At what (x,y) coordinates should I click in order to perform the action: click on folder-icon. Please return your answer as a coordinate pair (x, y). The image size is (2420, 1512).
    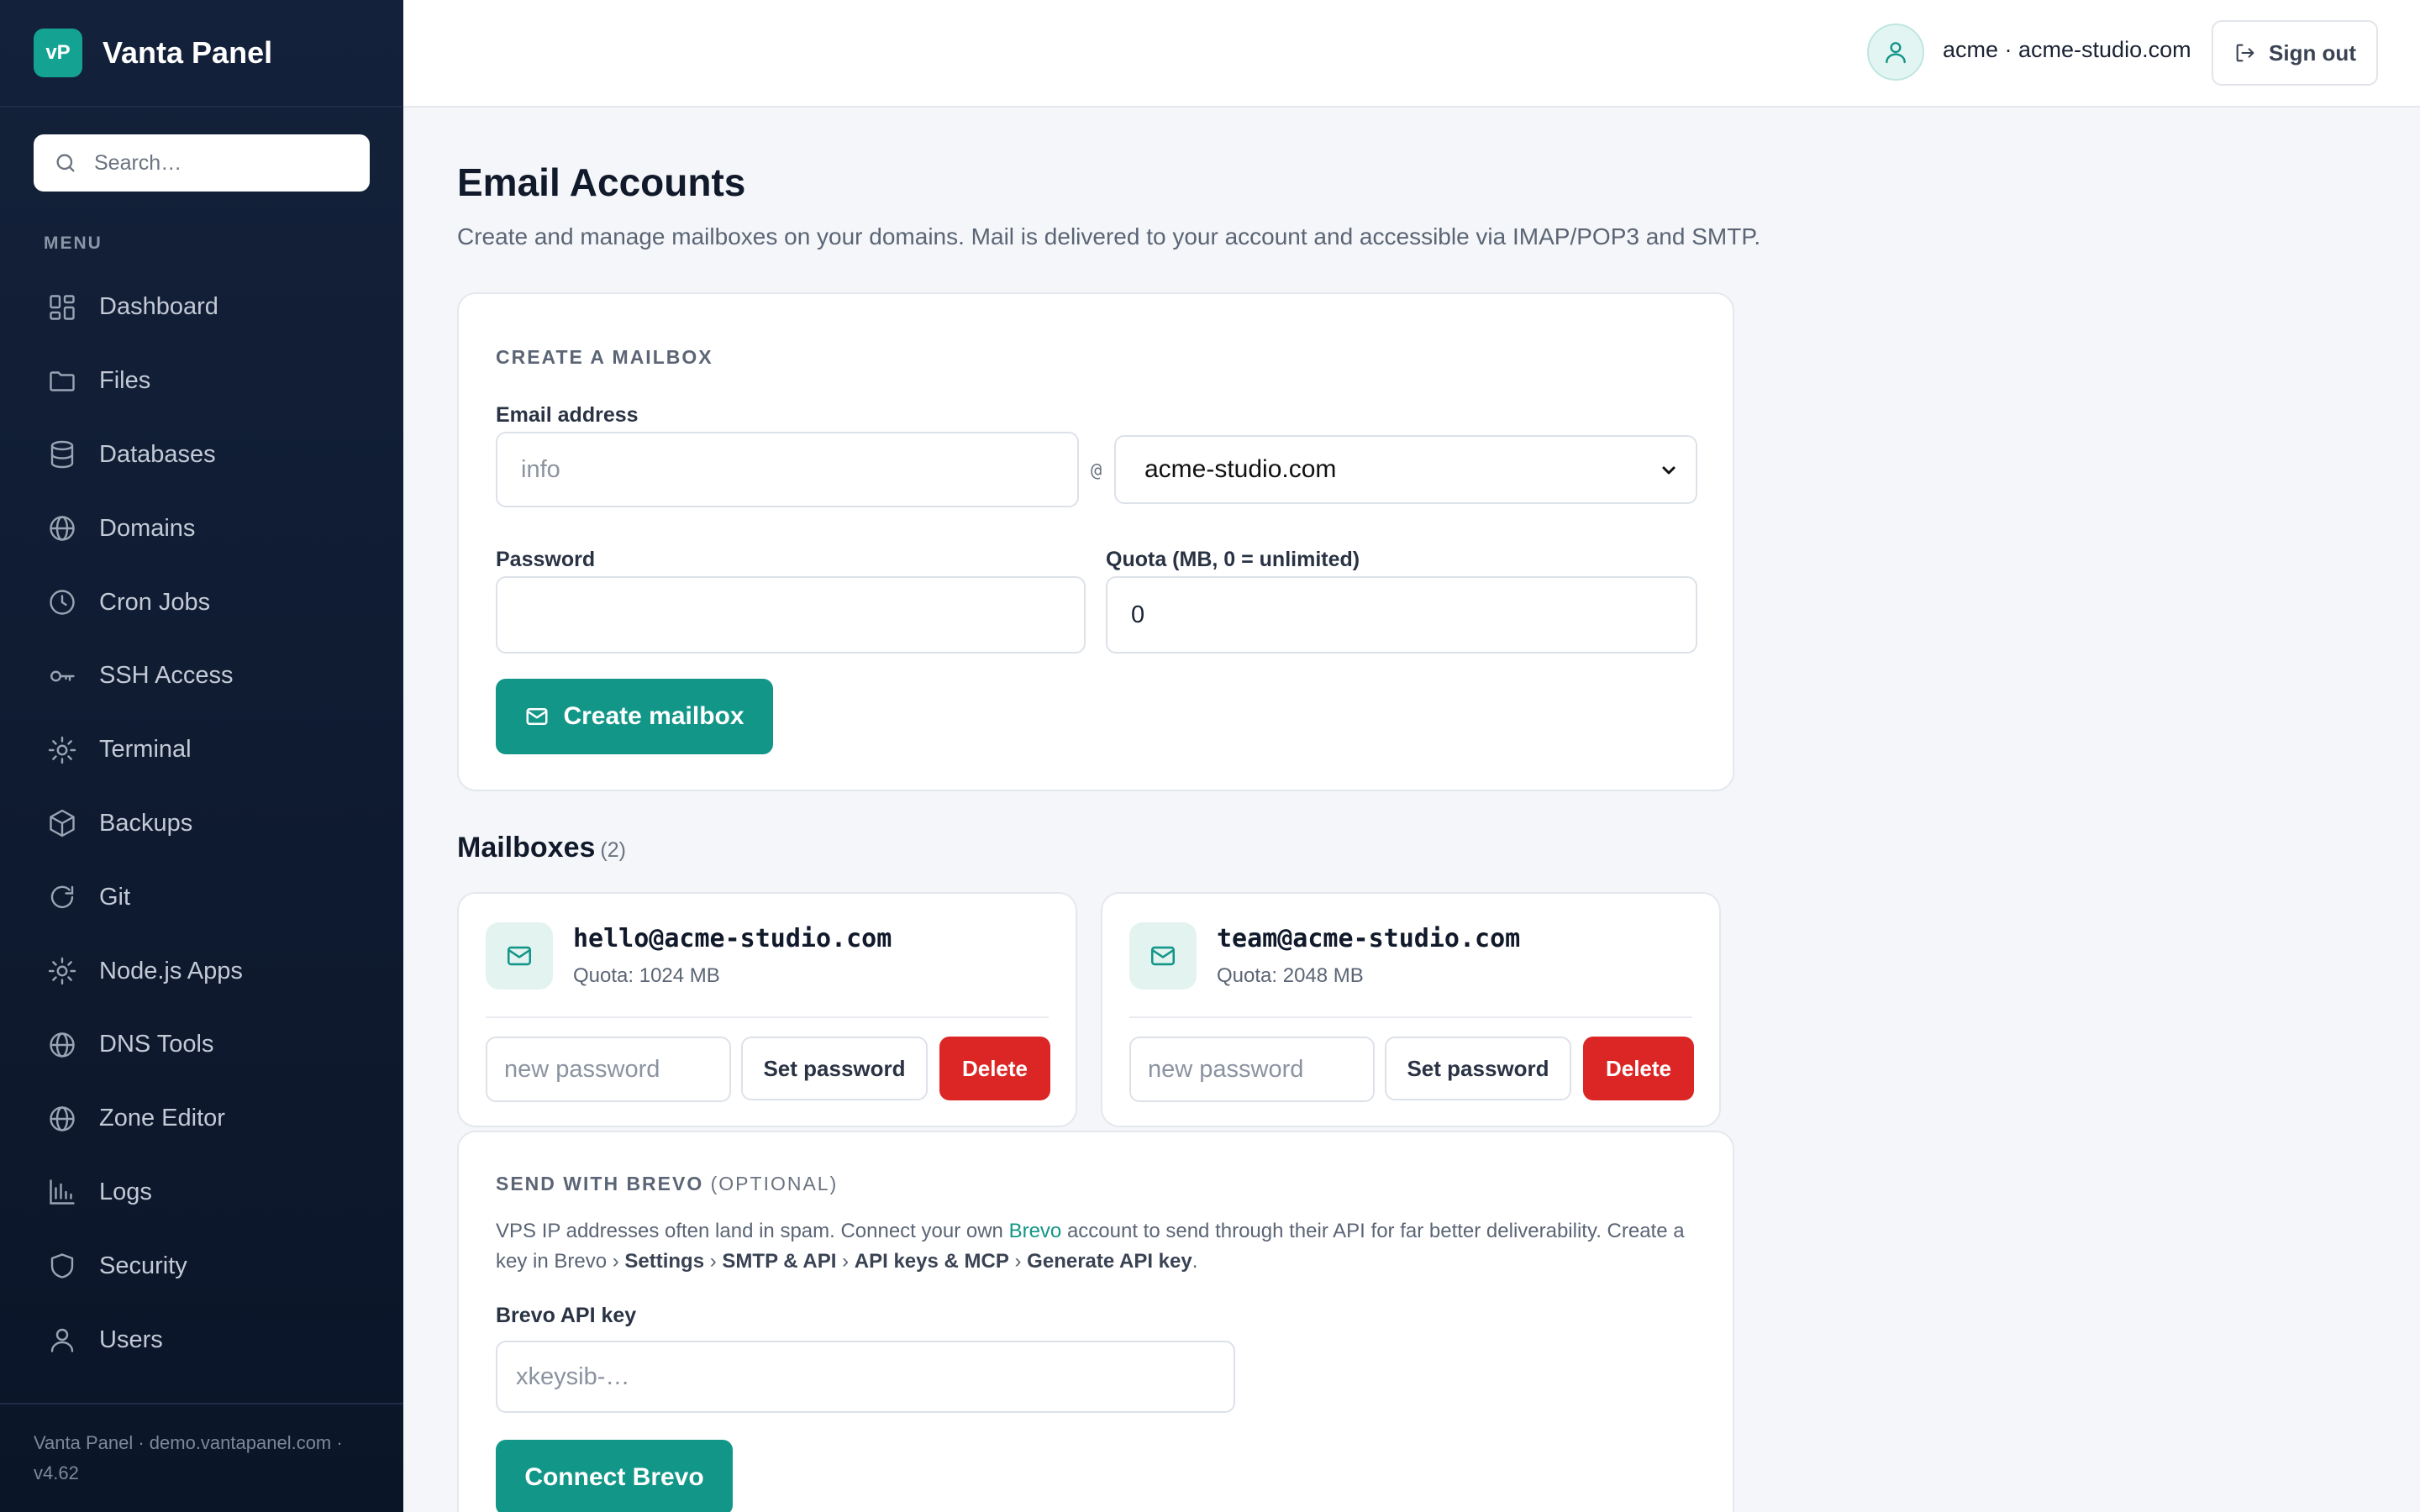
    Looking at the image, I should click on (62, 380).